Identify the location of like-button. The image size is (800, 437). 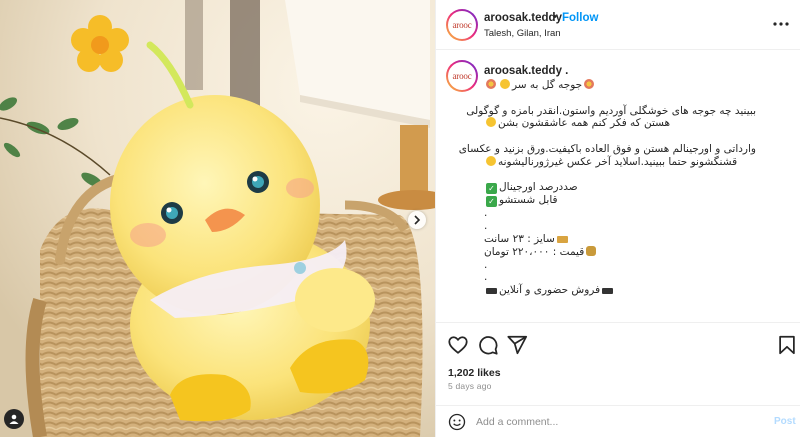
(458, 345).